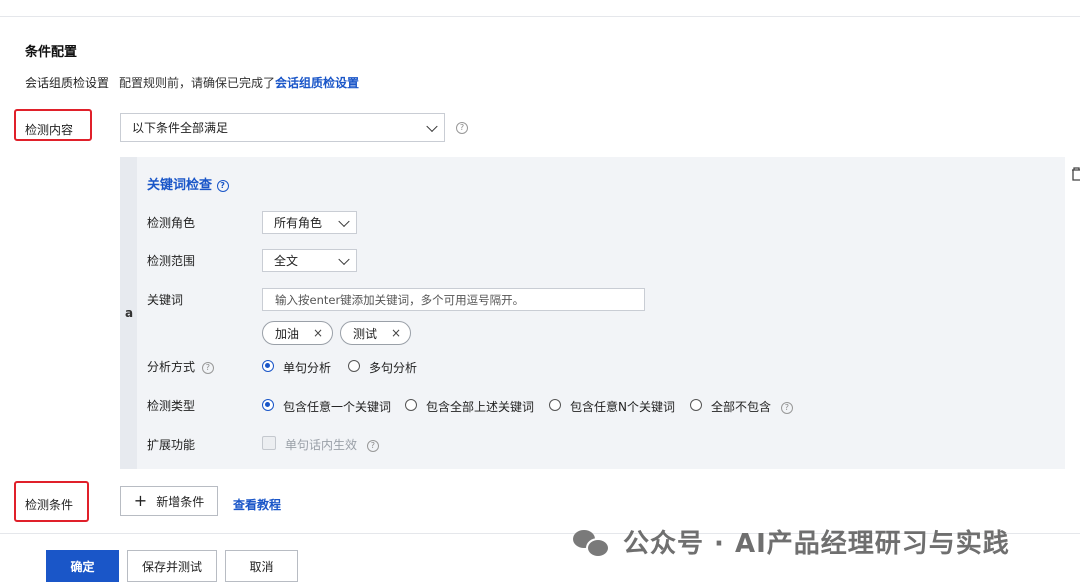 The width and height of the screenshot is (1080, 585). Describe the element at coordinates (171, 367) in the screenshot. I see `analysis-label-text: 分析方式` at that location.